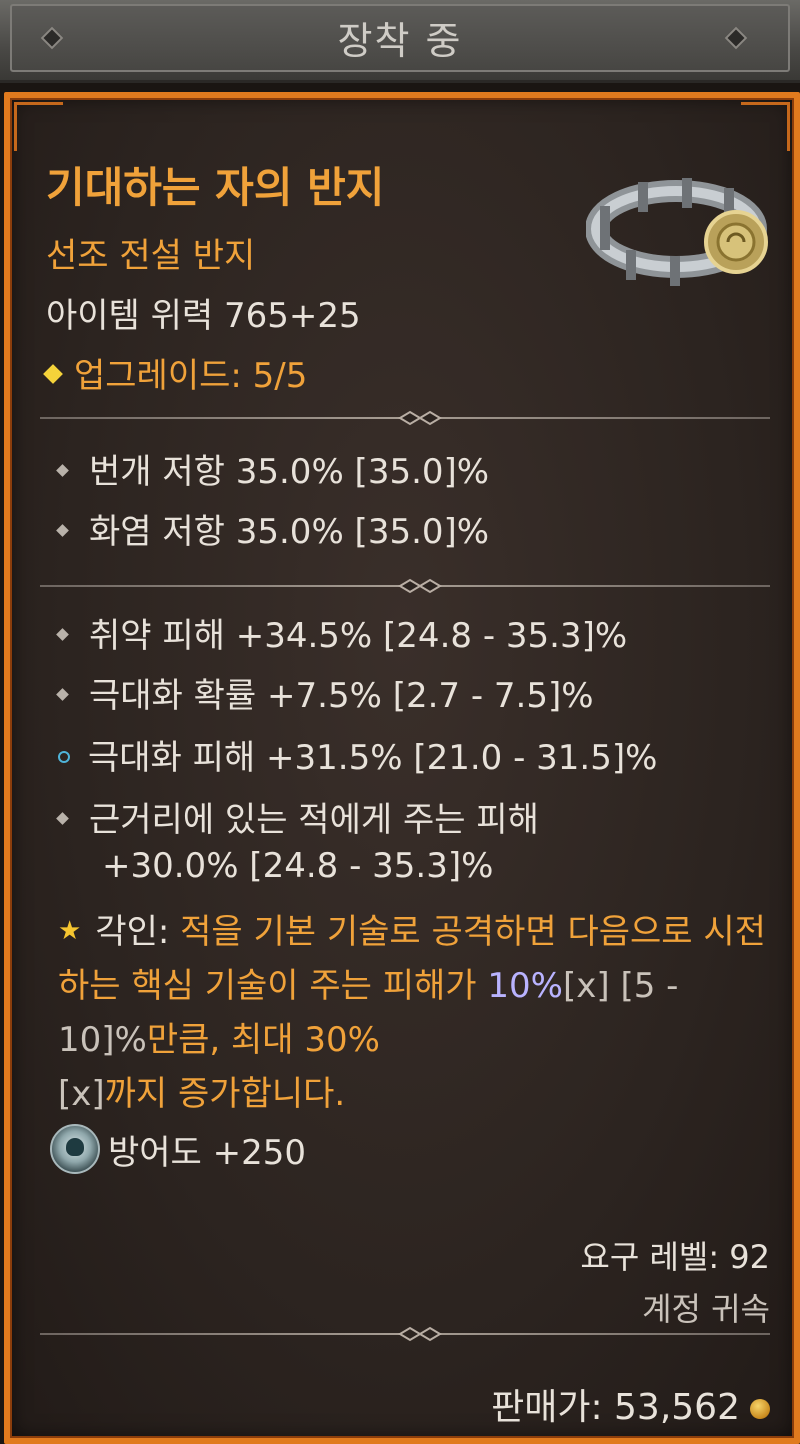 This screenshot has width=800, height=1444. What do you see at coordinates (70, 931) in the screenshot?
I see `aspect-star-icon: ★` at bounding box center [70, 931].